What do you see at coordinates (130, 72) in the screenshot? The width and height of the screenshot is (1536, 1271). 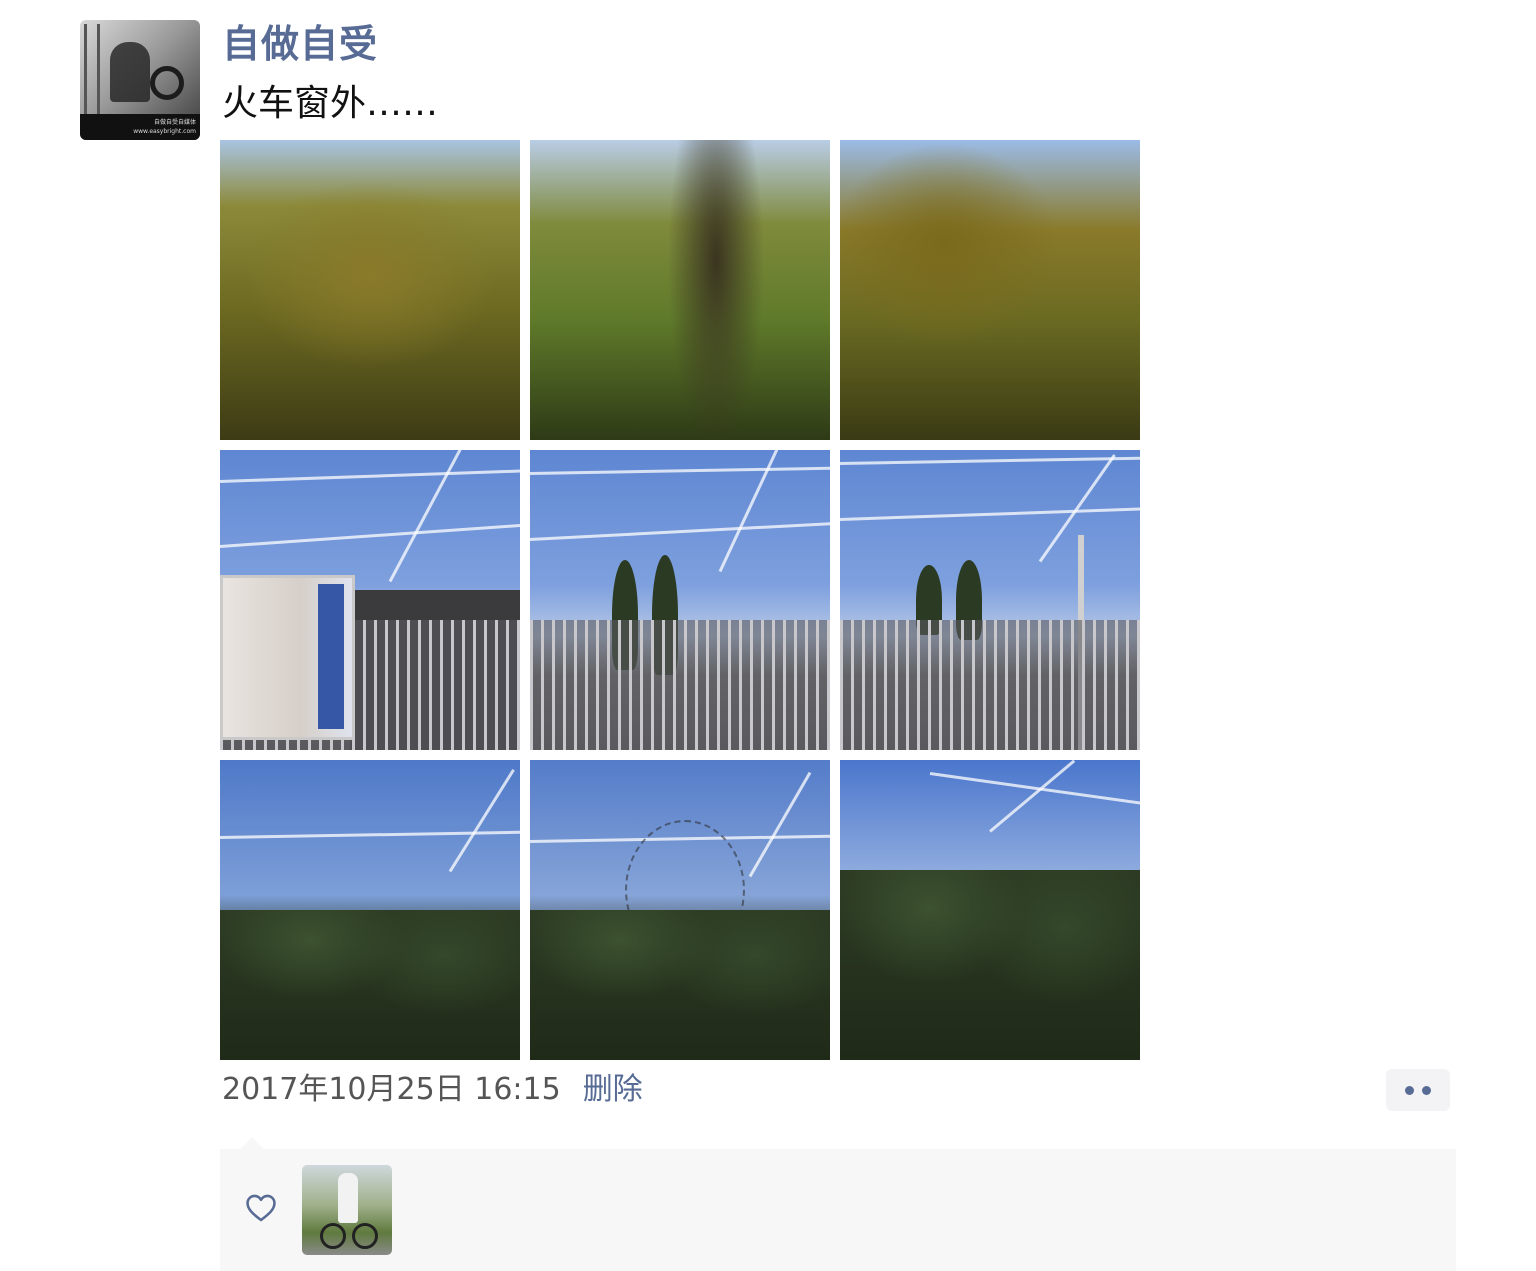 I see `avatar-figure-shape` at bounding box center [130, 72].